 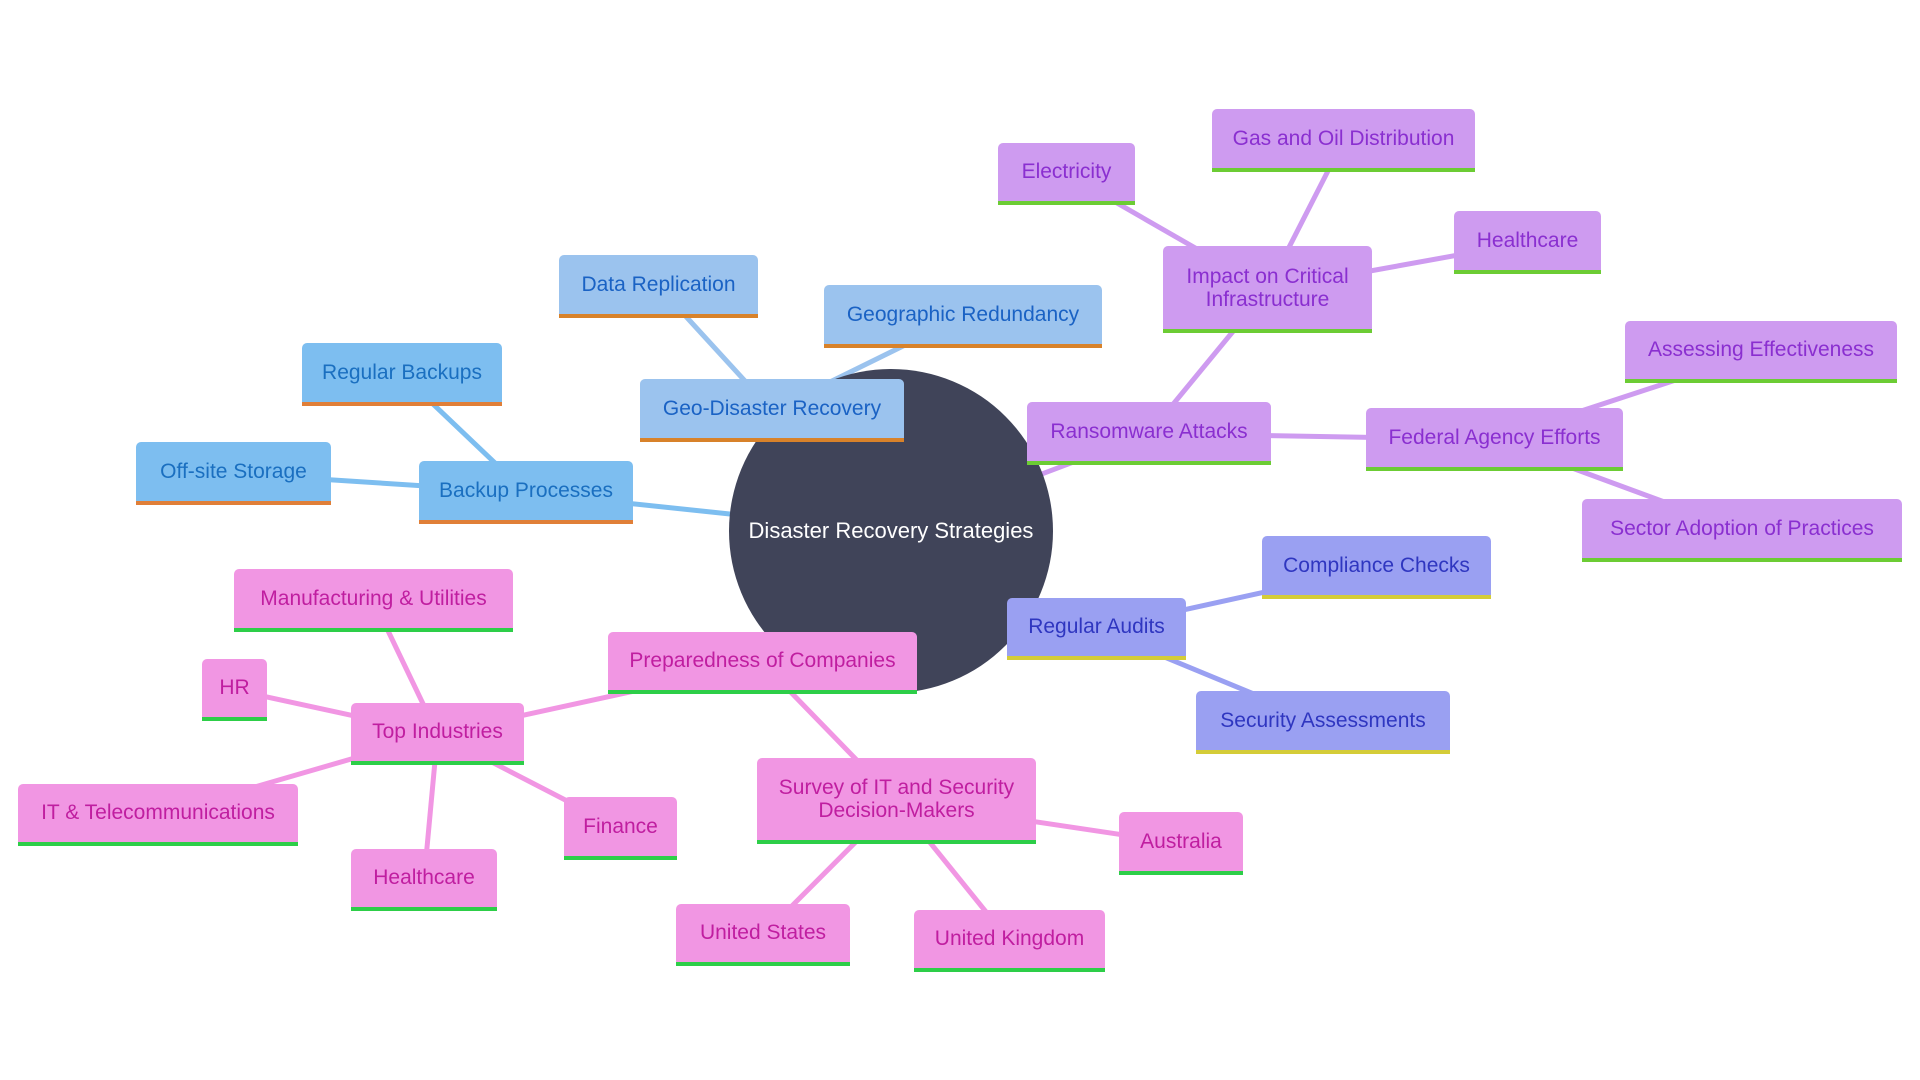 I want to click on node-healthcare-industry: Healthcare, so click(x=424, y=880).